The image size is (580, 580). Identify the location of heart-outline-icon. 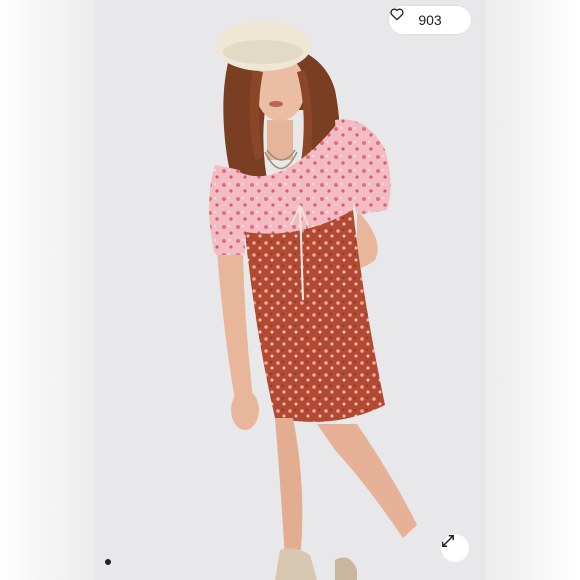
(397, 14).